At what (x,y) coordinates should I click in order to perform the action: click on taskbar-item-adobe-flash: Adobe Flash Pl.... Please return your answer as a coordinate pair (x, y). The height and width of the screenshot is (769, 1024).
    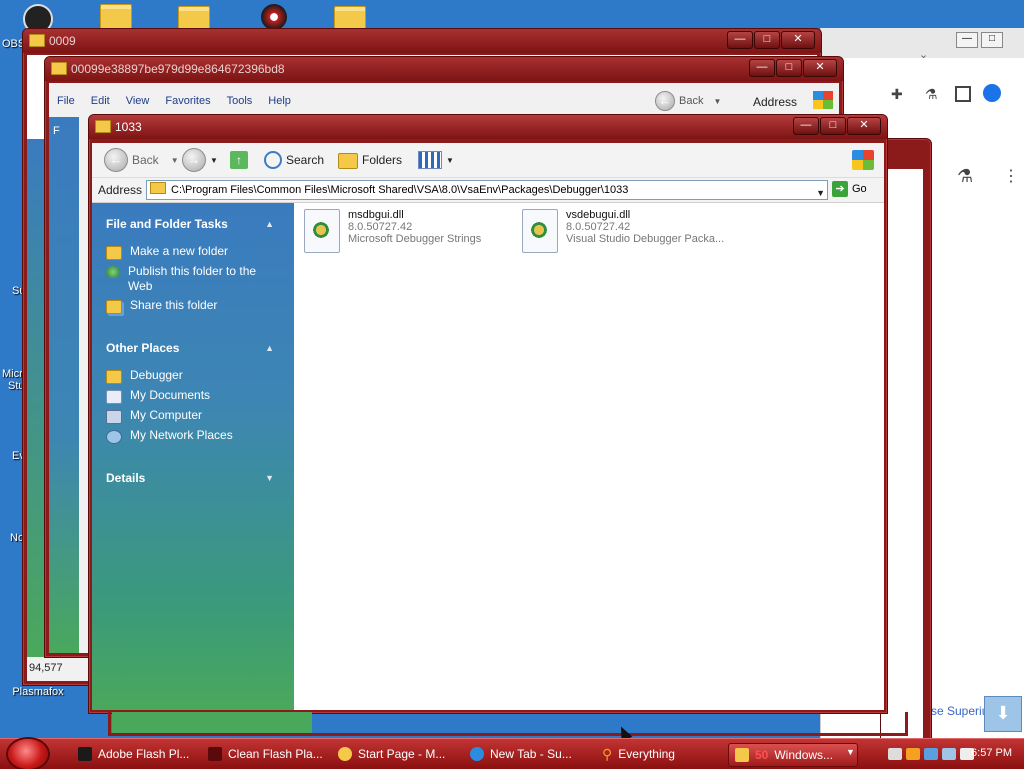
    Looking at the image, I should click on (137, 754).